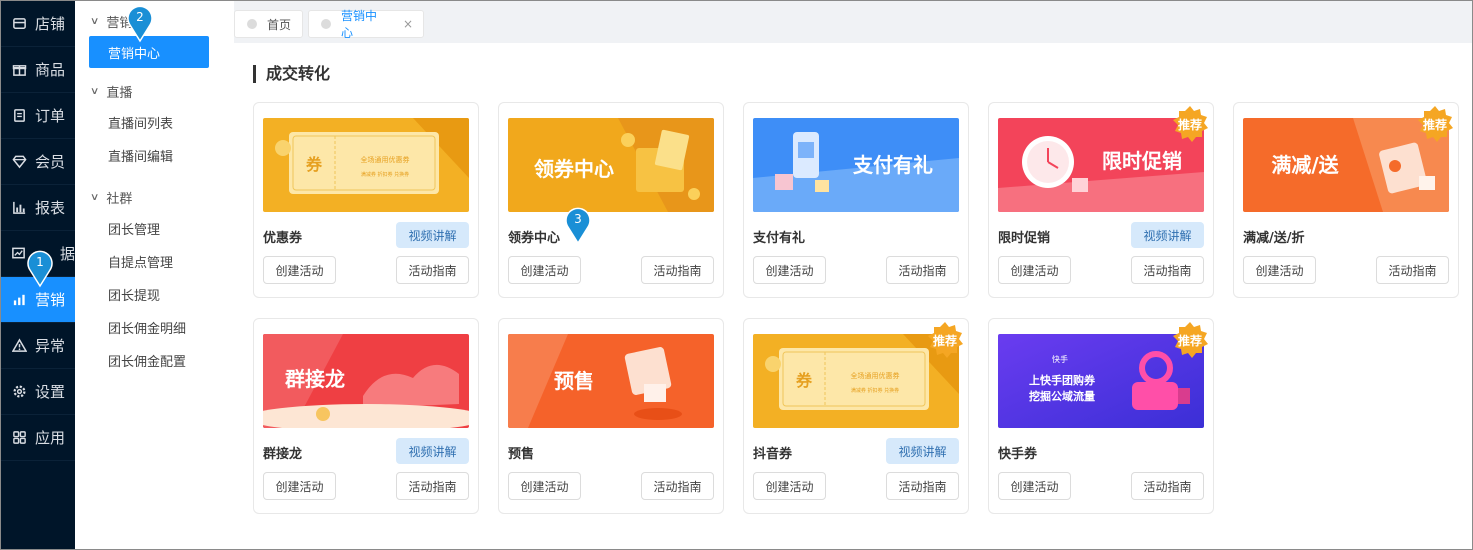  What do you see at coordinates (366, 24) in the screenshot?
I see `tab-marketing-center: 营销中心 ×` at bounding box center [366, 24].